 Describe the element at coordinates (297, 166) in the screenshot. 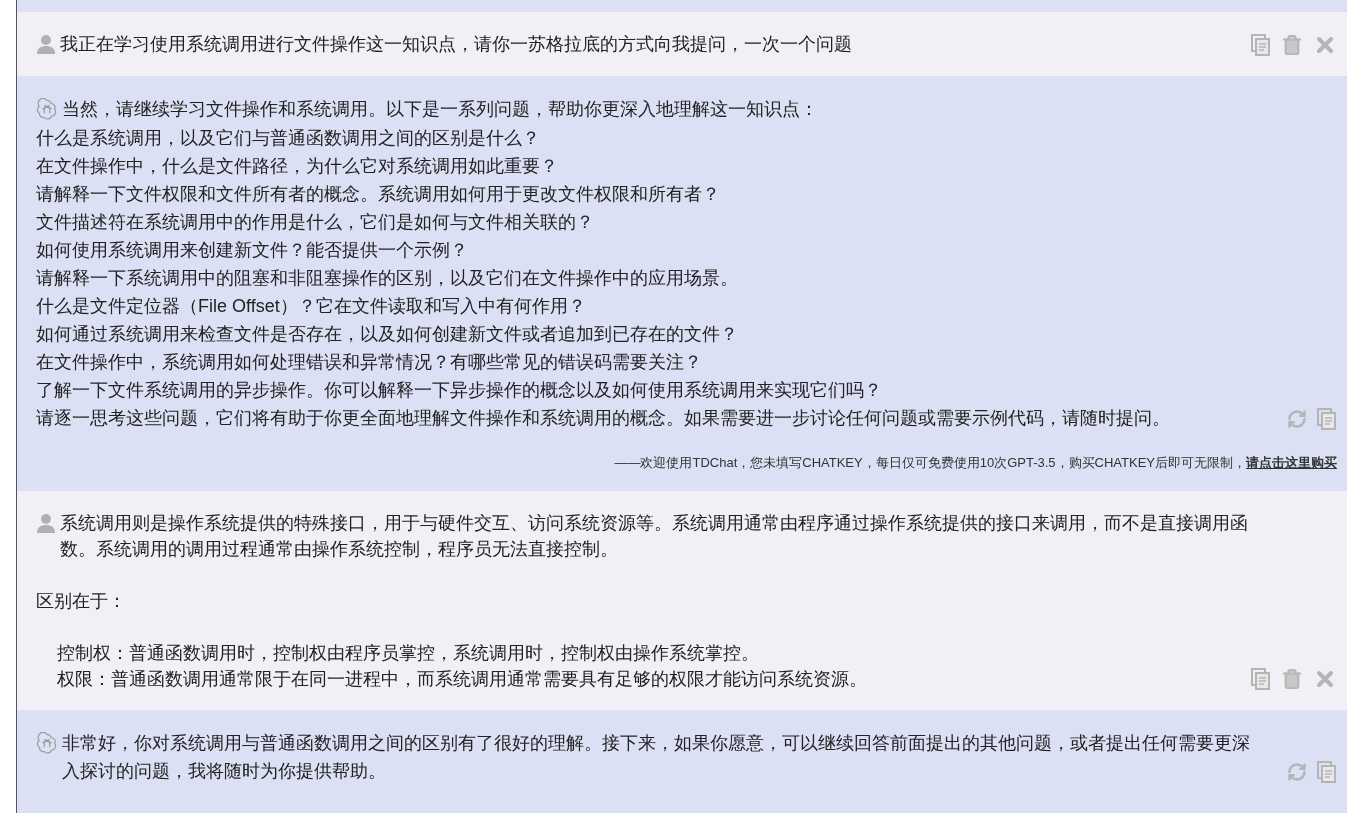

I see `message-text: 在文件操作中，什么是文件路径，为什么它对系统调用如此重要？` at that location.